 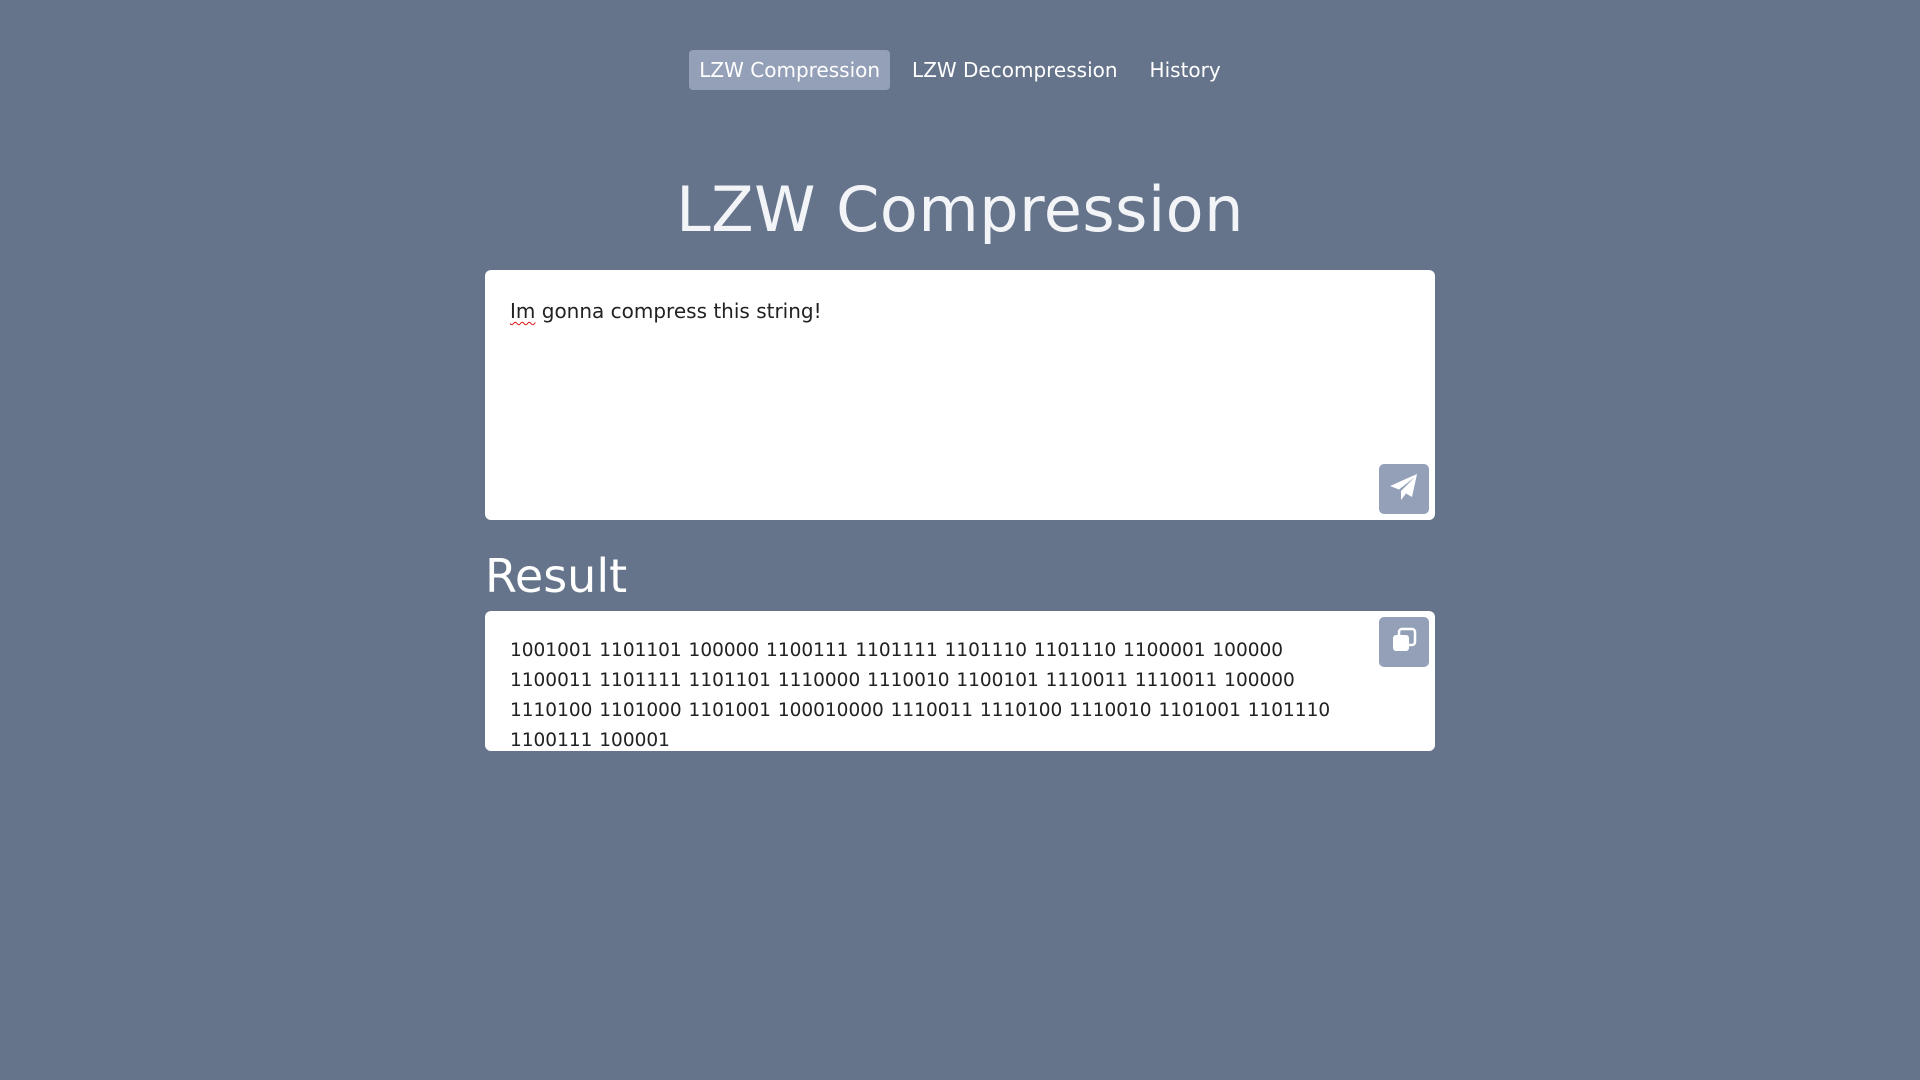 I want to click on send-button, so click(x=1404, y=489).